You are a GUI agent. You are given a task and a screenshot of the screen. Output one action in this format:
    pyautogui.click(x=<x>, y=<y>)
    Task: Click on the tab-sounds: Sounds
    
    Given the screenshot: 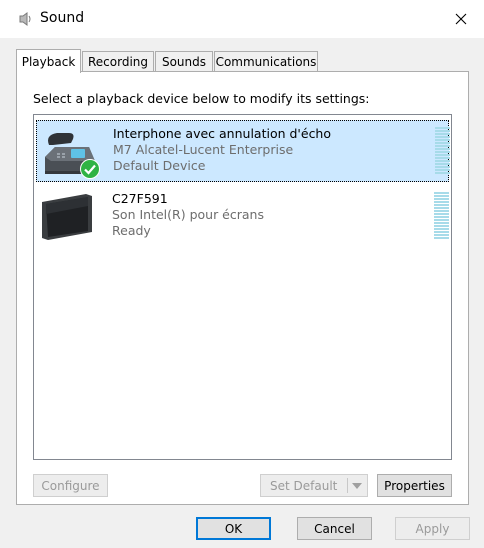 What is the action you would take?
    pyautogui.click(x=184, y=61)
    